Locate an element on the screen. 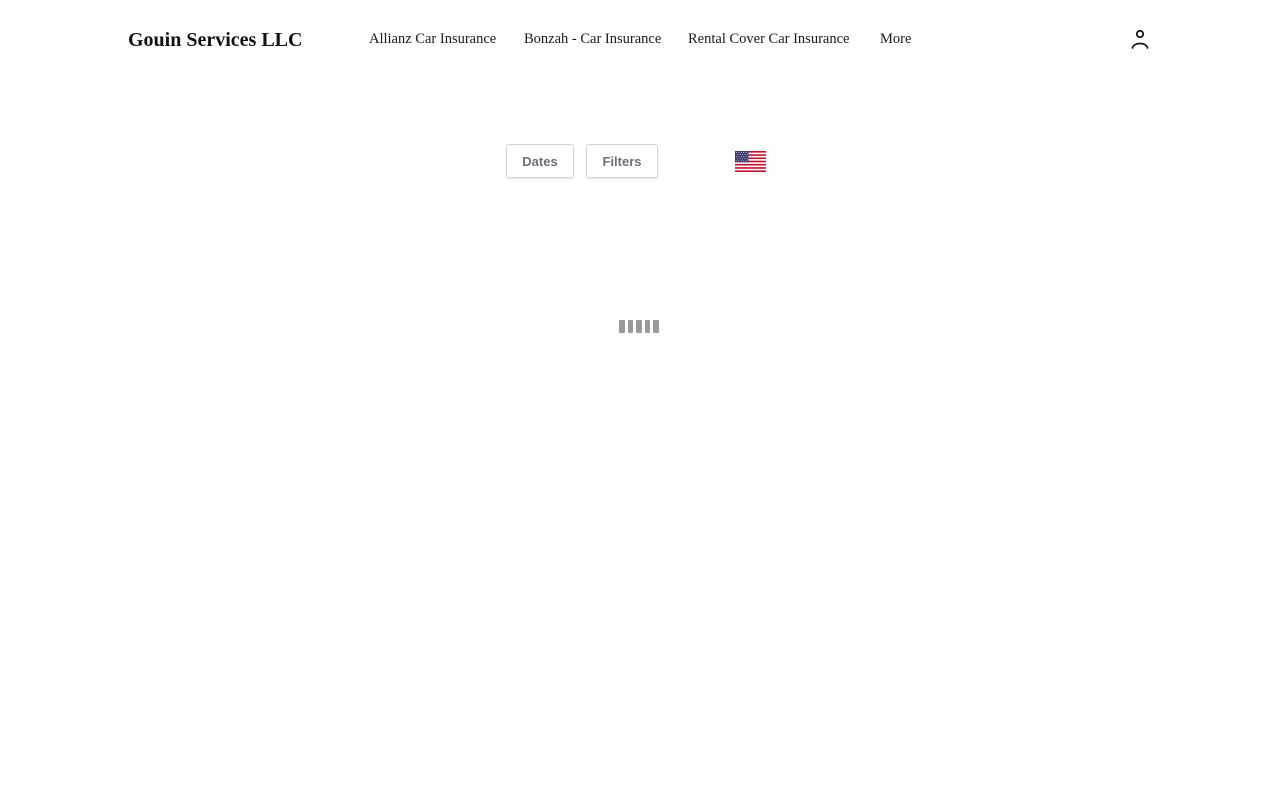 Image resolution: width=1280 pixels, height=800 pixels. loading-bars-icon is located at coordinates (641, 327).